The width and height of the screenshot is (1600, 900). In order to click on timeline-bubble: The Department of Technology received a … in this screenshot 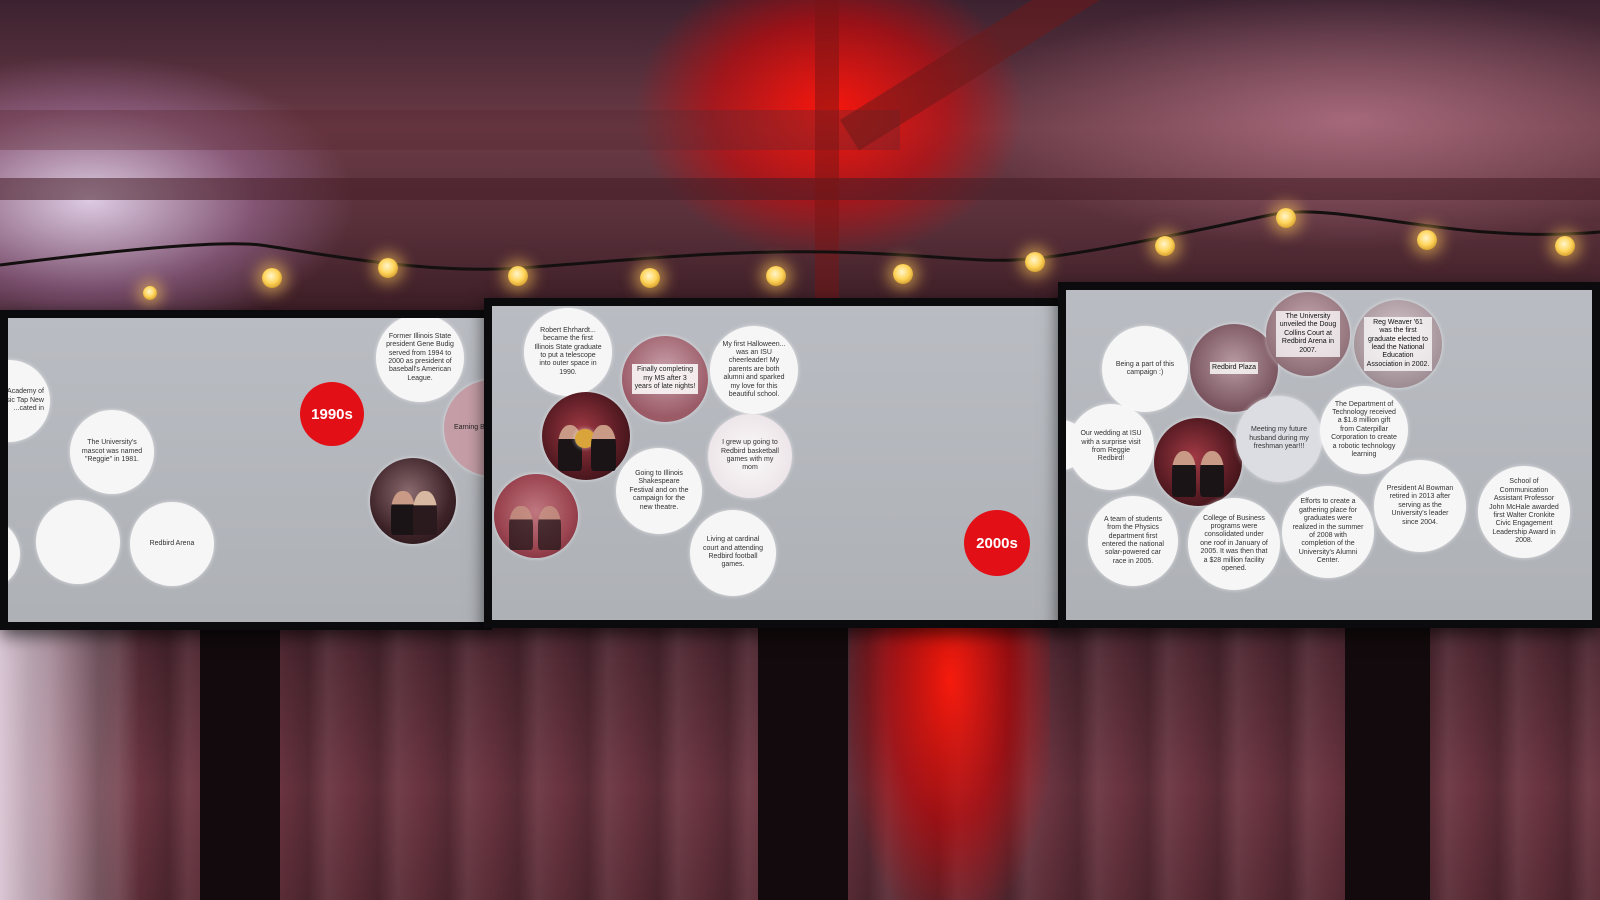, I will do `click(1364, 430)`.